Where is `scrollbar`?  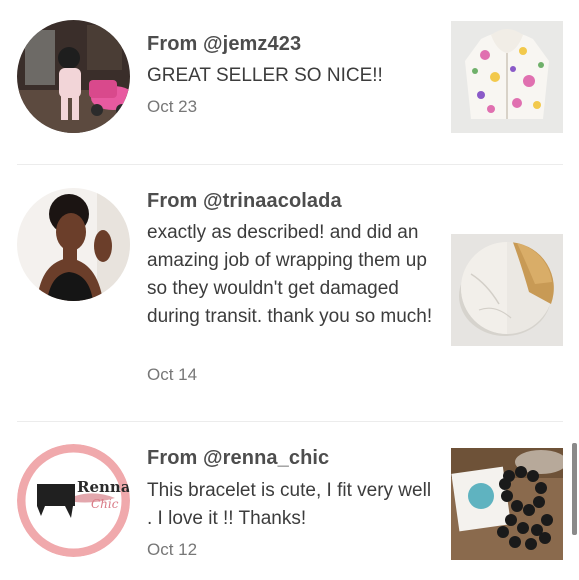
scrollbar is located at coordinates (574, 489).